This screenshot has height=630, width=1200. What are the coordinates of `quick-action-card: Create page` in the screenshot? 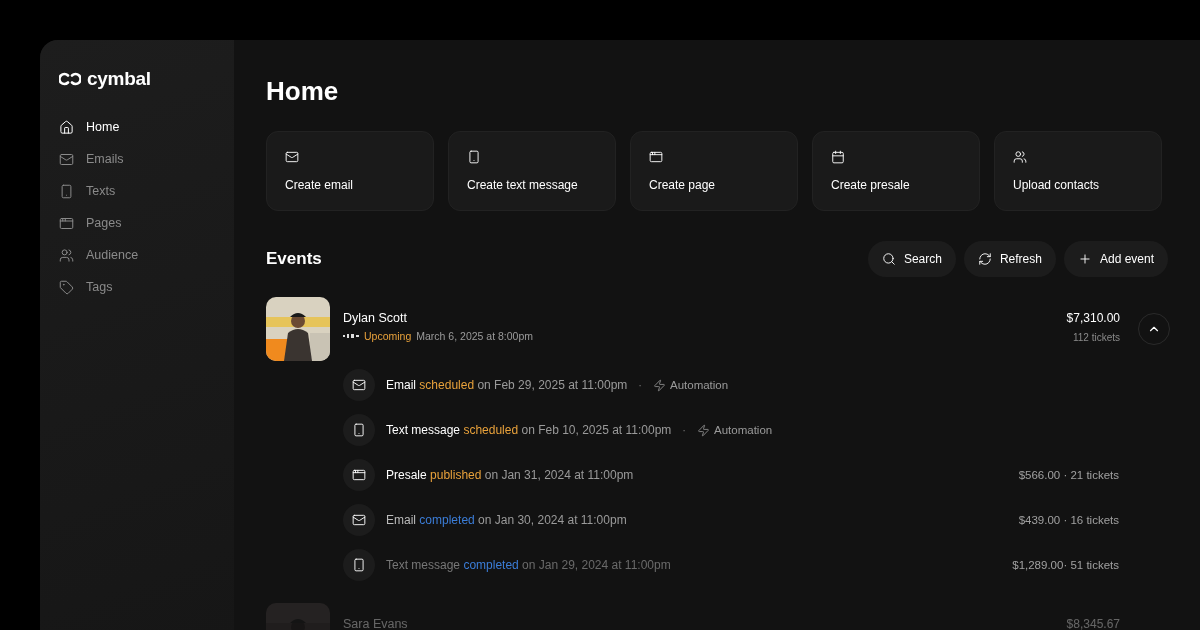 It's located at (714, 171).